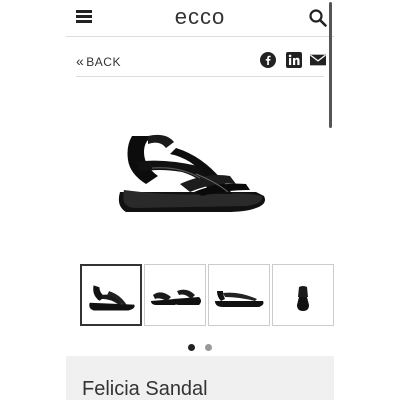  What do you see at coordinates (239, 299) in the screenshot?
I see `thumbnail-side-image` at bounding box center [239, 299].